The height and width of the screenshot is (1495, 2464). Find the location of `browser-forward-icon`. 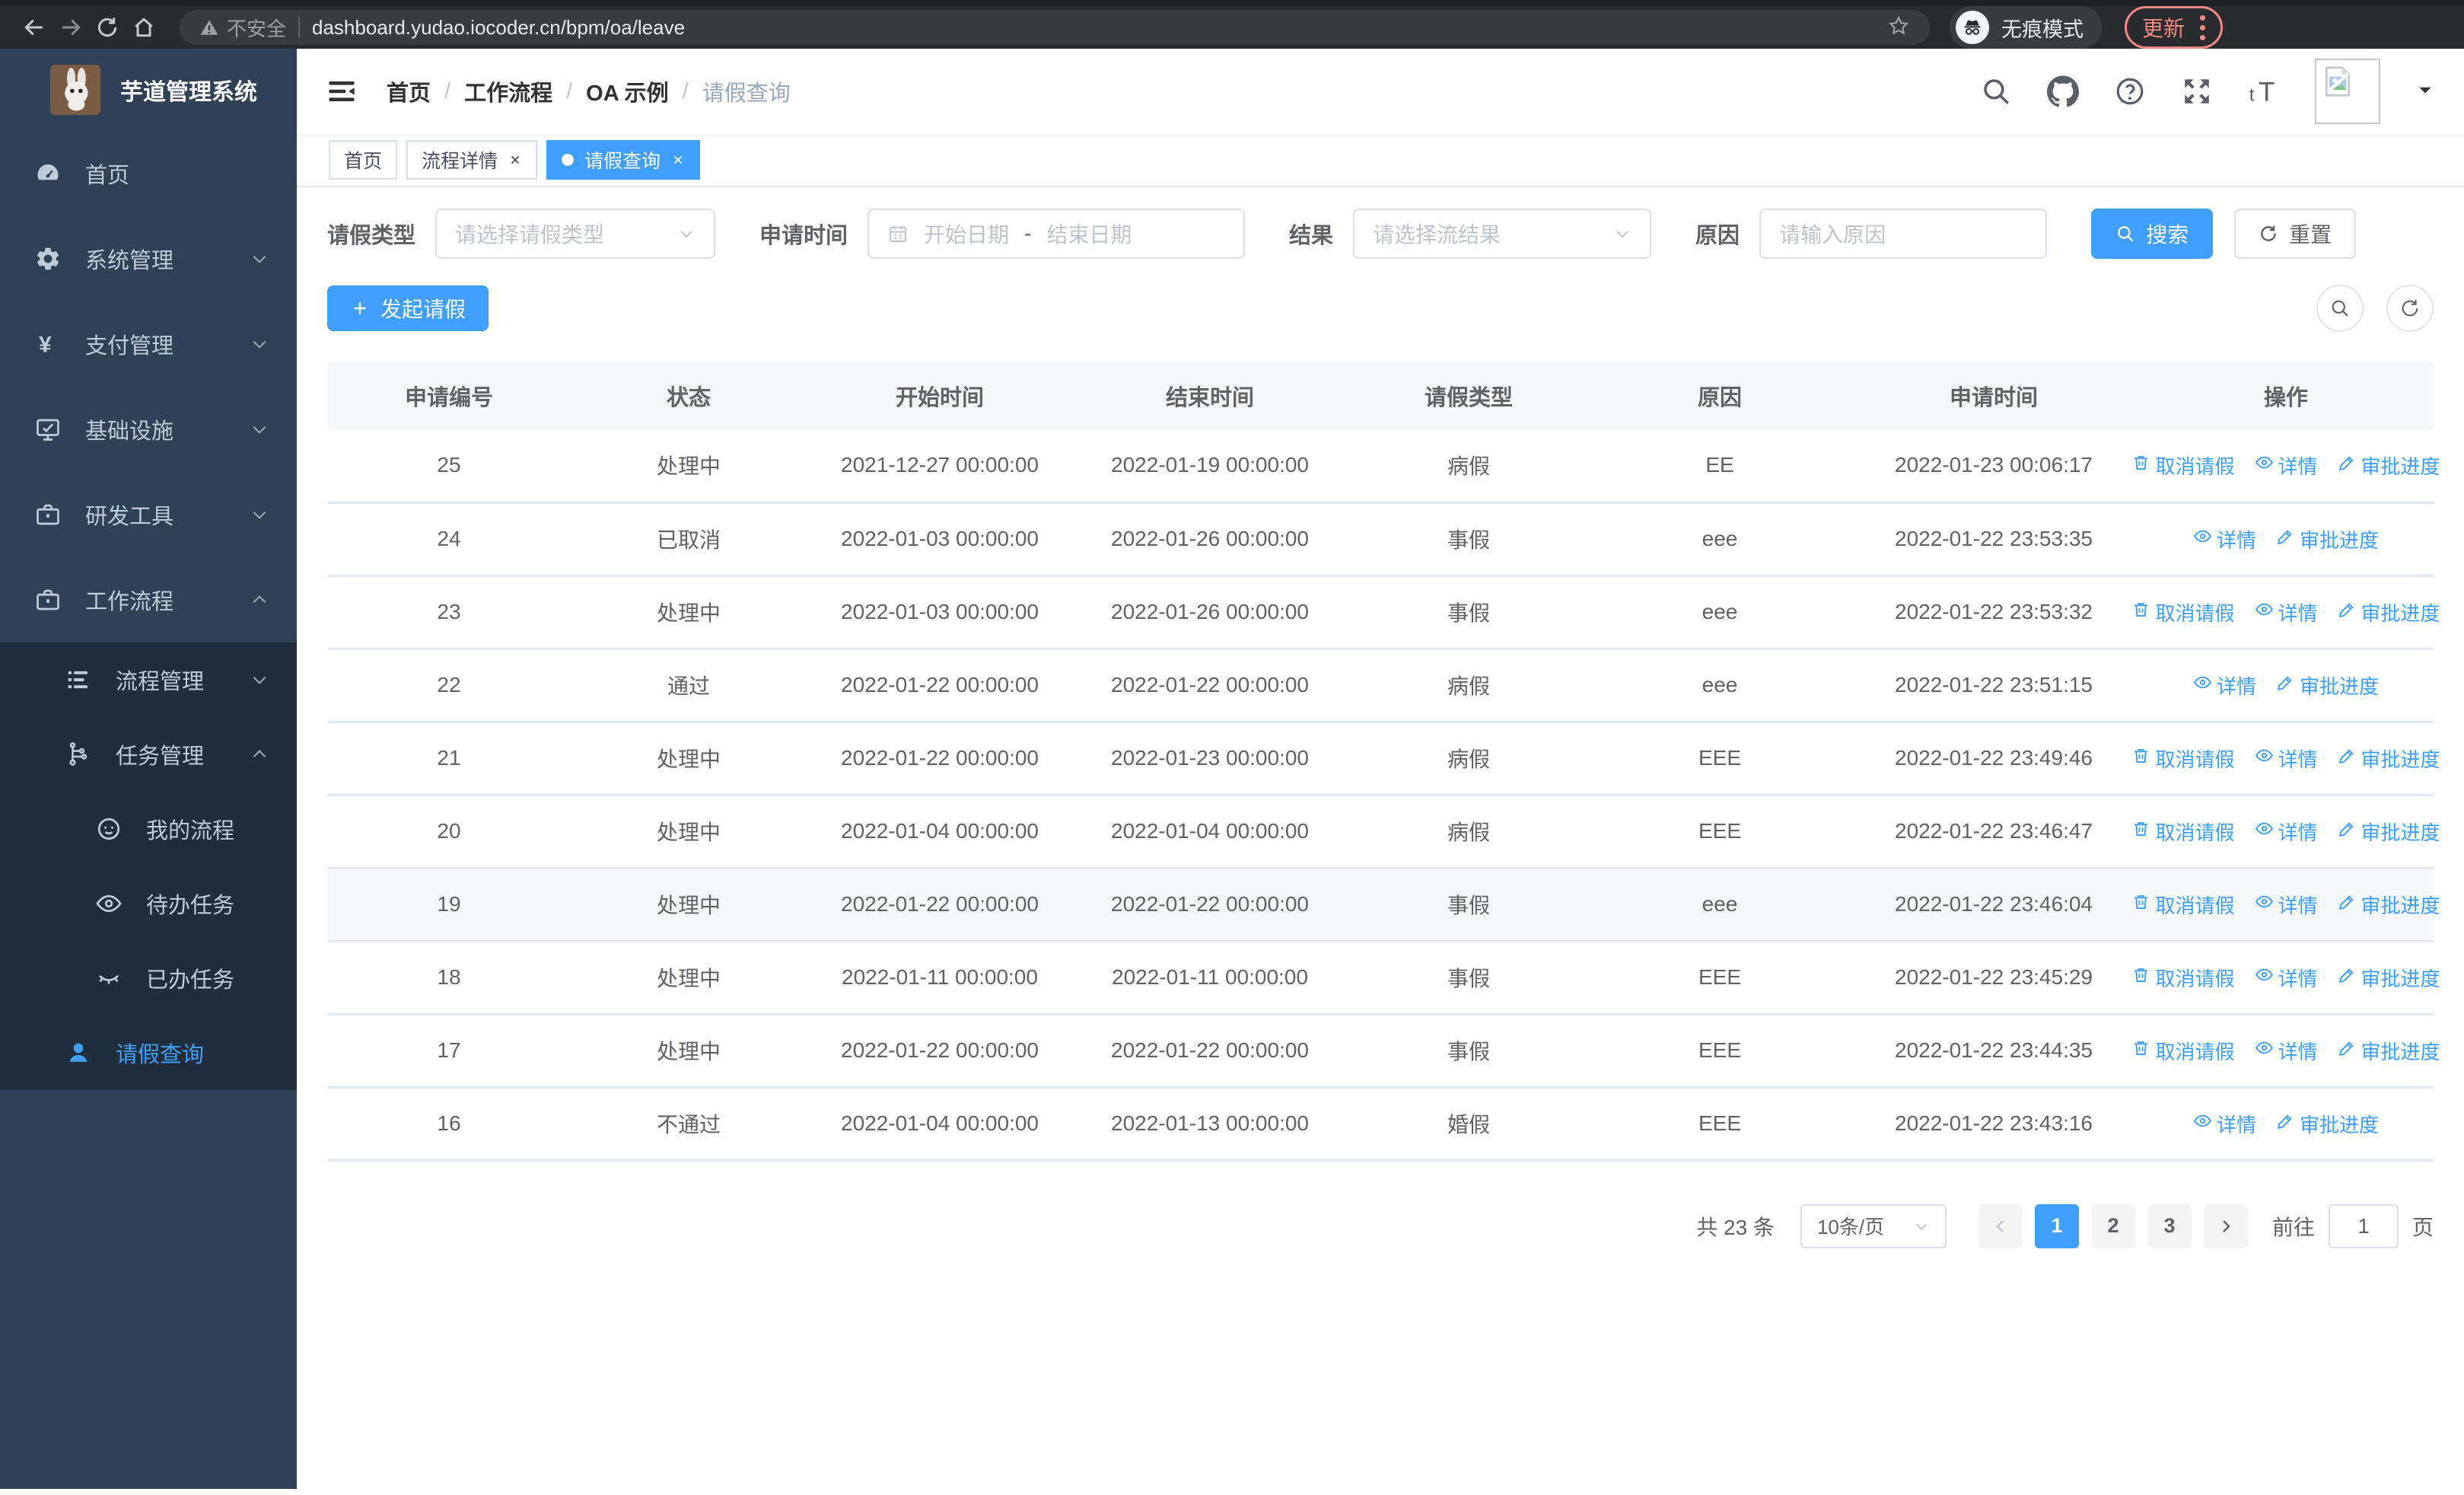

browser-forward-icon is located at coordinates (70, 28).